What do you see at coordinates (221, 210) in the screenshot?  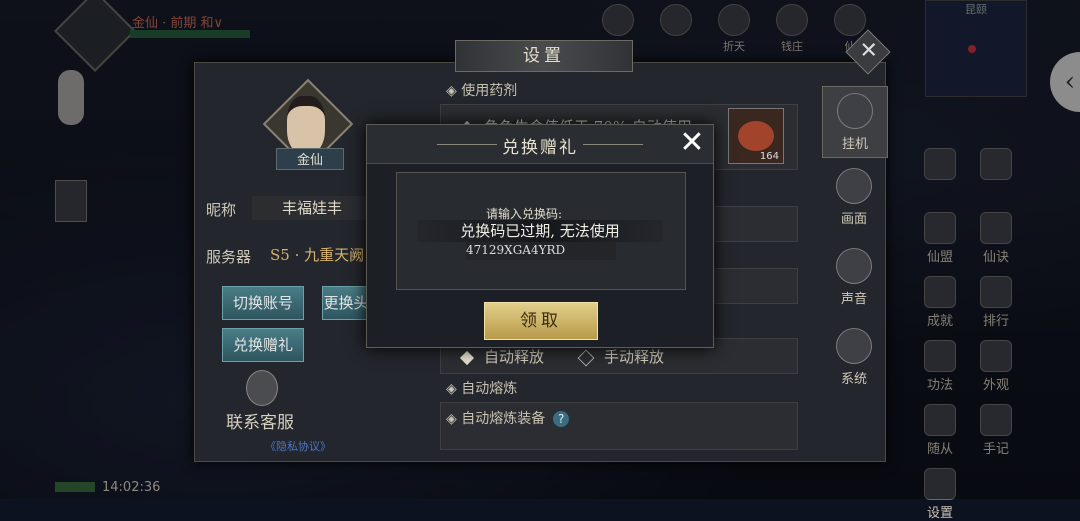 I see `nickname-label: 昵称` at bounding box center [221, 210].